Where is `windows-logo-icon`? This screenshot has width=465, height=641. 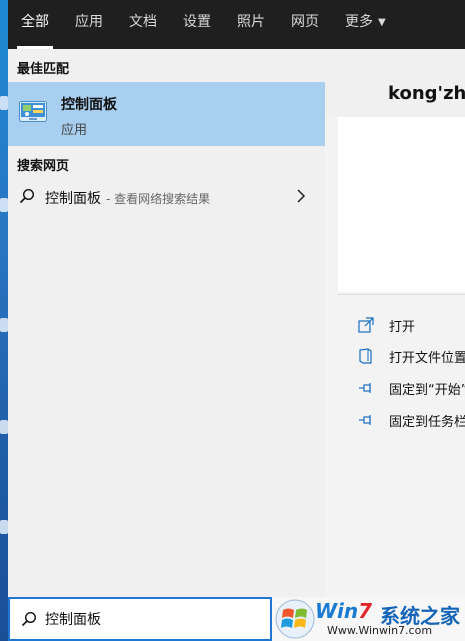 windows-logo-icon is located at coordinates (295, 619).